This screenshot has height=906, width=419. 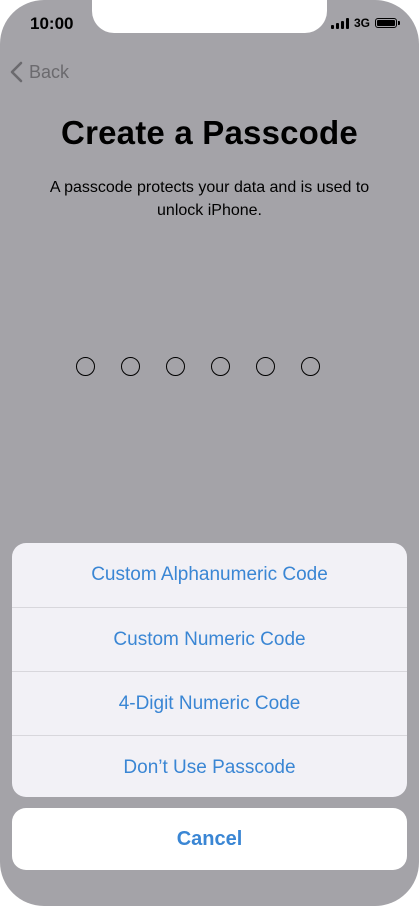 I want to click on battery-icon, so click(x=387, y=23).